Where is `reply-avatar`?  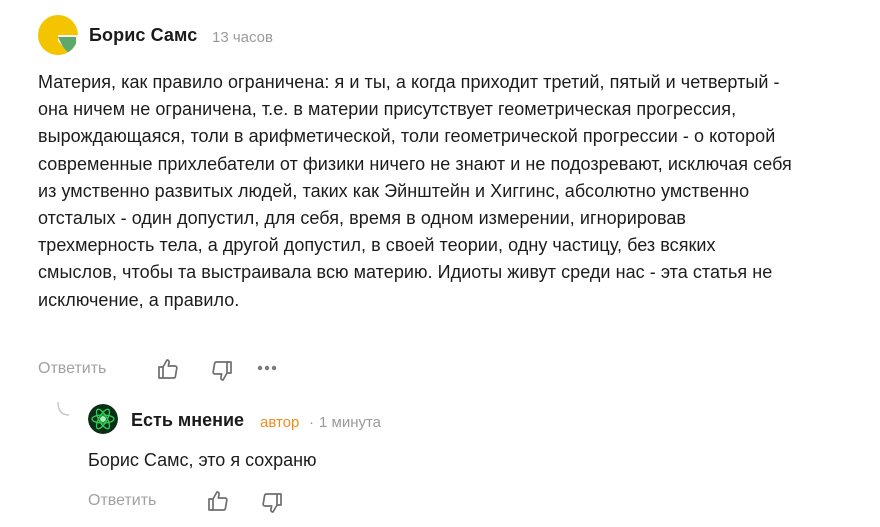 reply-avatar is located at coordinates (103, 419).